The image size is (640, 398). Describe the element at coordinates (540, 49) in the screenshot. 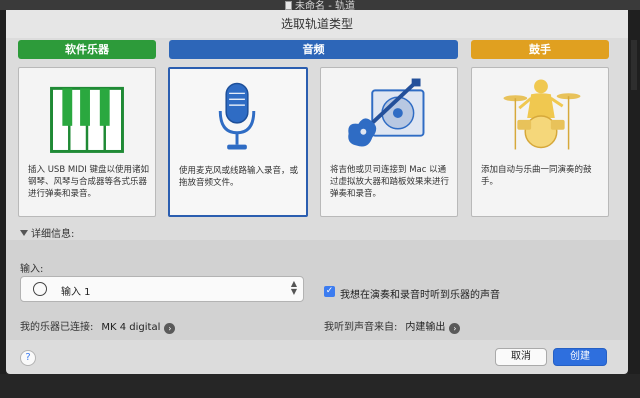

I see `category-drummer: 鼓手` at that location.